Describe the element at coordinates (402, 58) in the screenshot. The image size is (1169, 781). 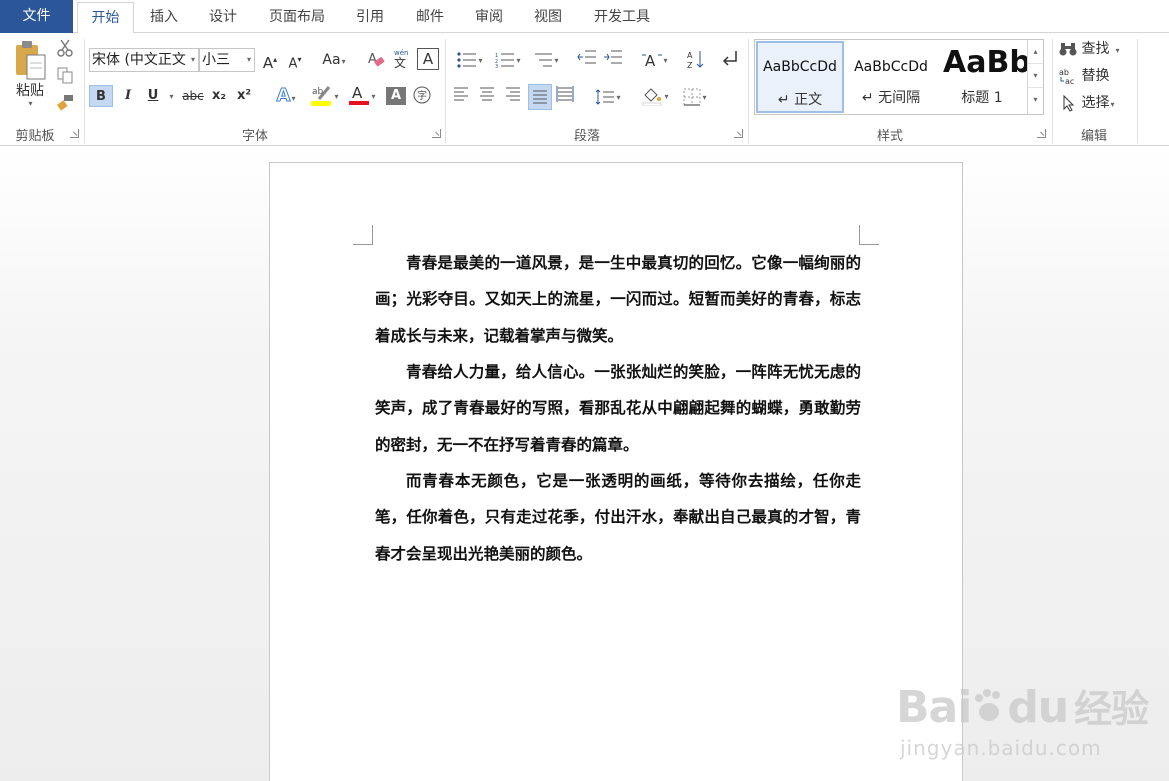
I see `phonetic-guide-button: wén 文` at that location.